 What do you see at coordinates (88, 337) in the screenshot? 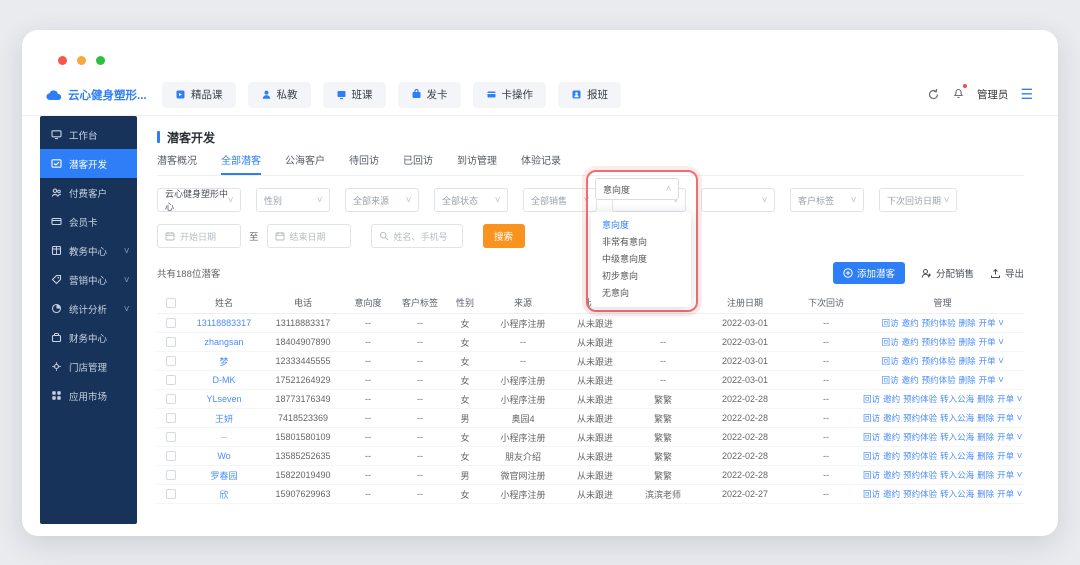
I see `sidebar-item-8: 财务中心` at bounding box center [88, 337].